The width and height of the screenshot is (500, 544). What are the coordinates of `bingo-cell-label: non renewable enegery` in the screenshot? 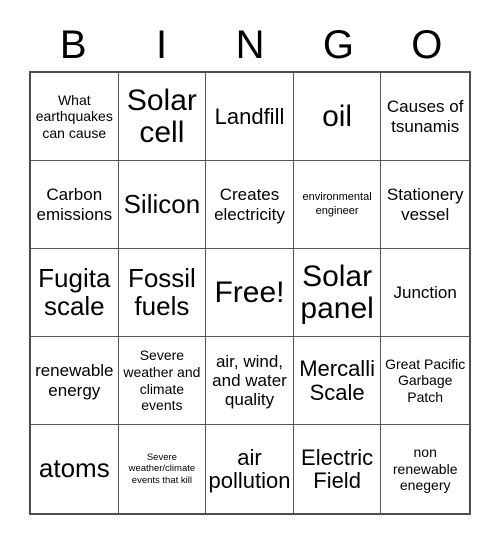 It's located at (425, 469).